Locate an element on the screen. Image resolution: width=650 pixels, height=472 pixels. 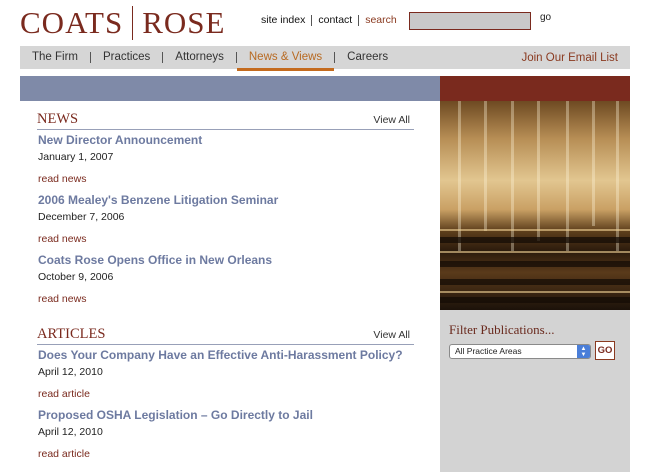
content-header-band is located at coordinates (230, 88).